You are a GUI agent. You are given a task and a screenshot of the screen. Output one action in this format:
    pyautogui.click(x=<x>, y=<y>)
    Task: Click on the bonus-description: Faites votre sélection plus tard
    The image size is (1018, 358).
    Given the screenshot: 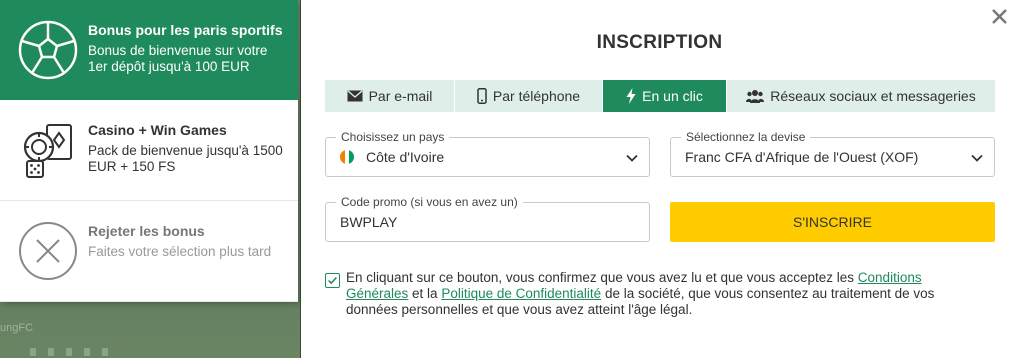 What is the action you would take?
    pyautogui.click(x=180, y=251)
    